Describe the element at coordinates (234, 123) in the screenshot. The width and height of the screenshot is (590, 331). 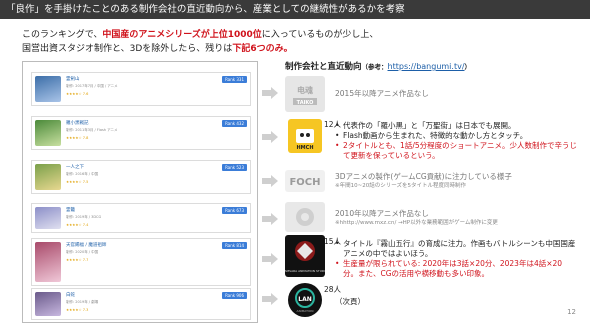
I see `rank-badge: Rank 432` at that location.